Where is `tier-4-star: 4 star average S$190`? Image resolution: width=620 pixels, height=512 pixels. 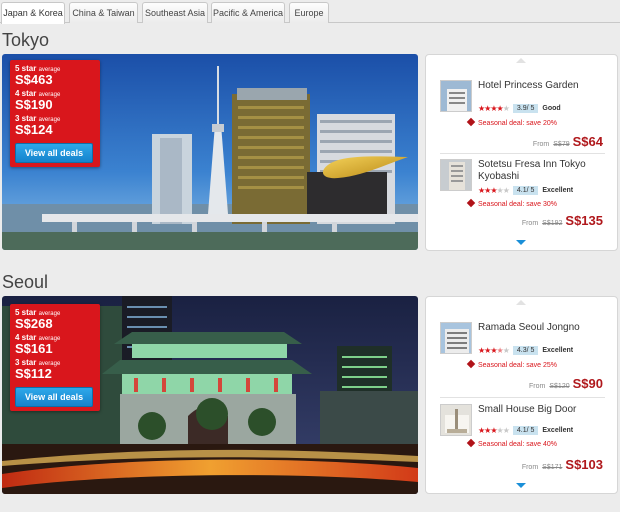 tier-4-star: 4 star average S$190 is located at coordinates (55, 100).